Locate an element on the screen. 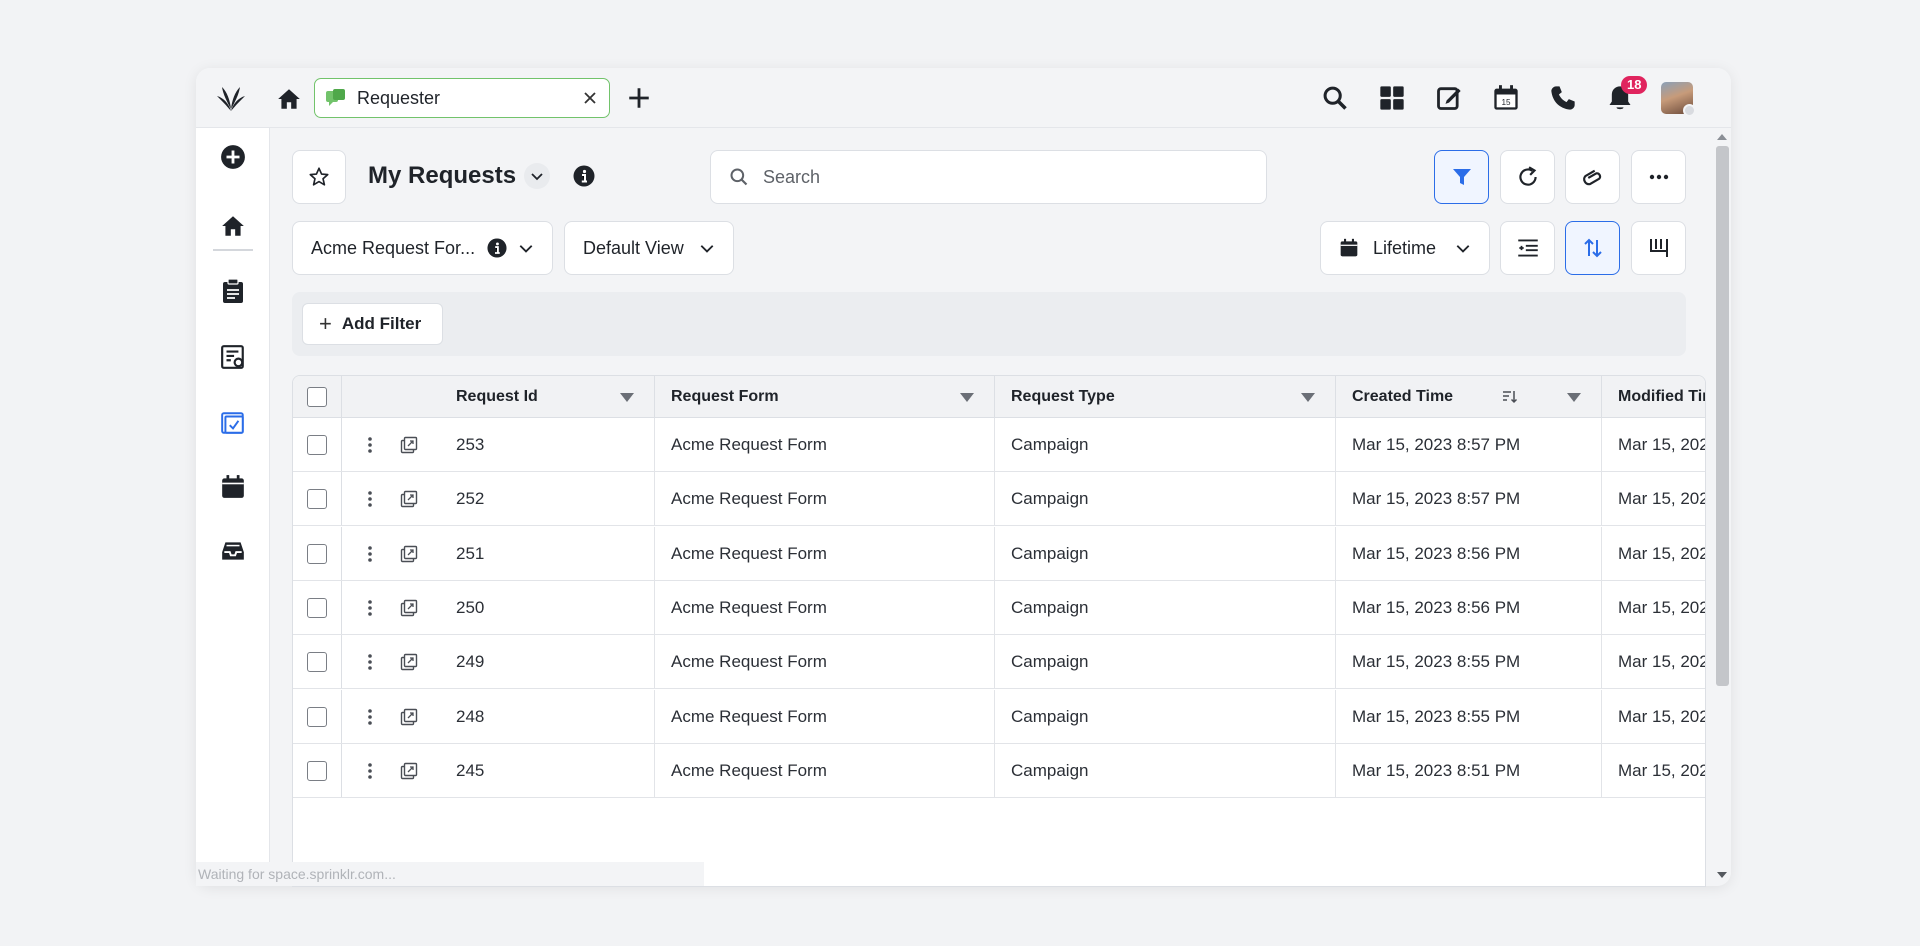 Image resolution: width=1920 pixels, height=946 pixels. launchpad-button is located at coordinates (1391, 98).